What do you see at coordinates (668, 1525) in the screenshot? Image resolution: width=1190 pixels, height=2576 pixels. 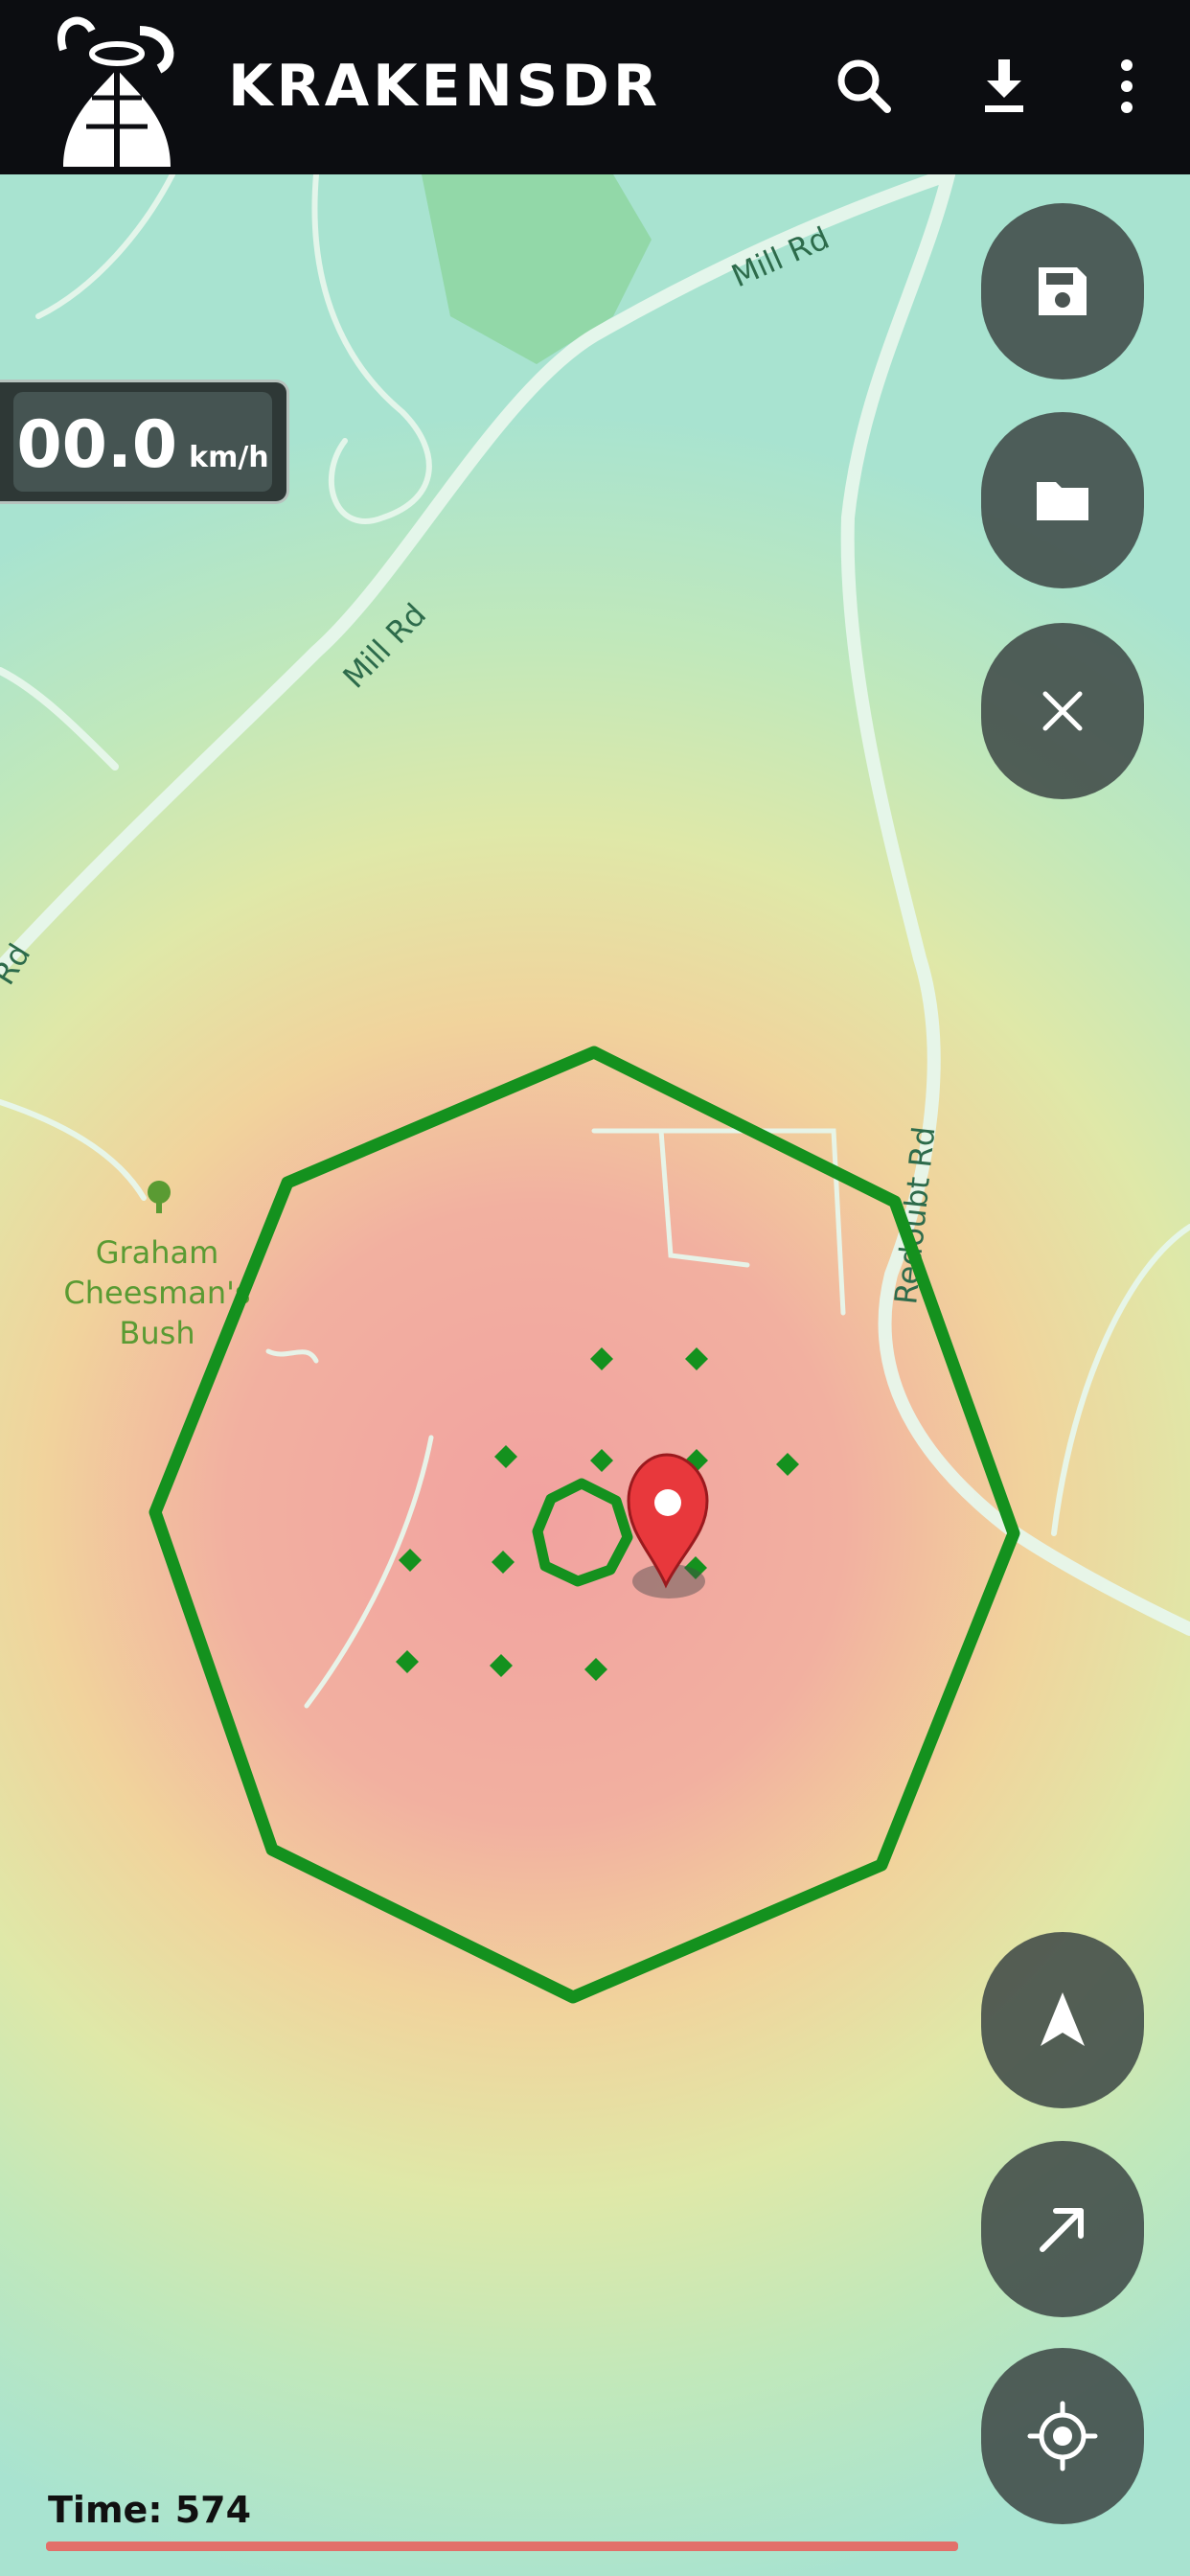 I see `map-pin-icon` at bounding box center [668, 1525].